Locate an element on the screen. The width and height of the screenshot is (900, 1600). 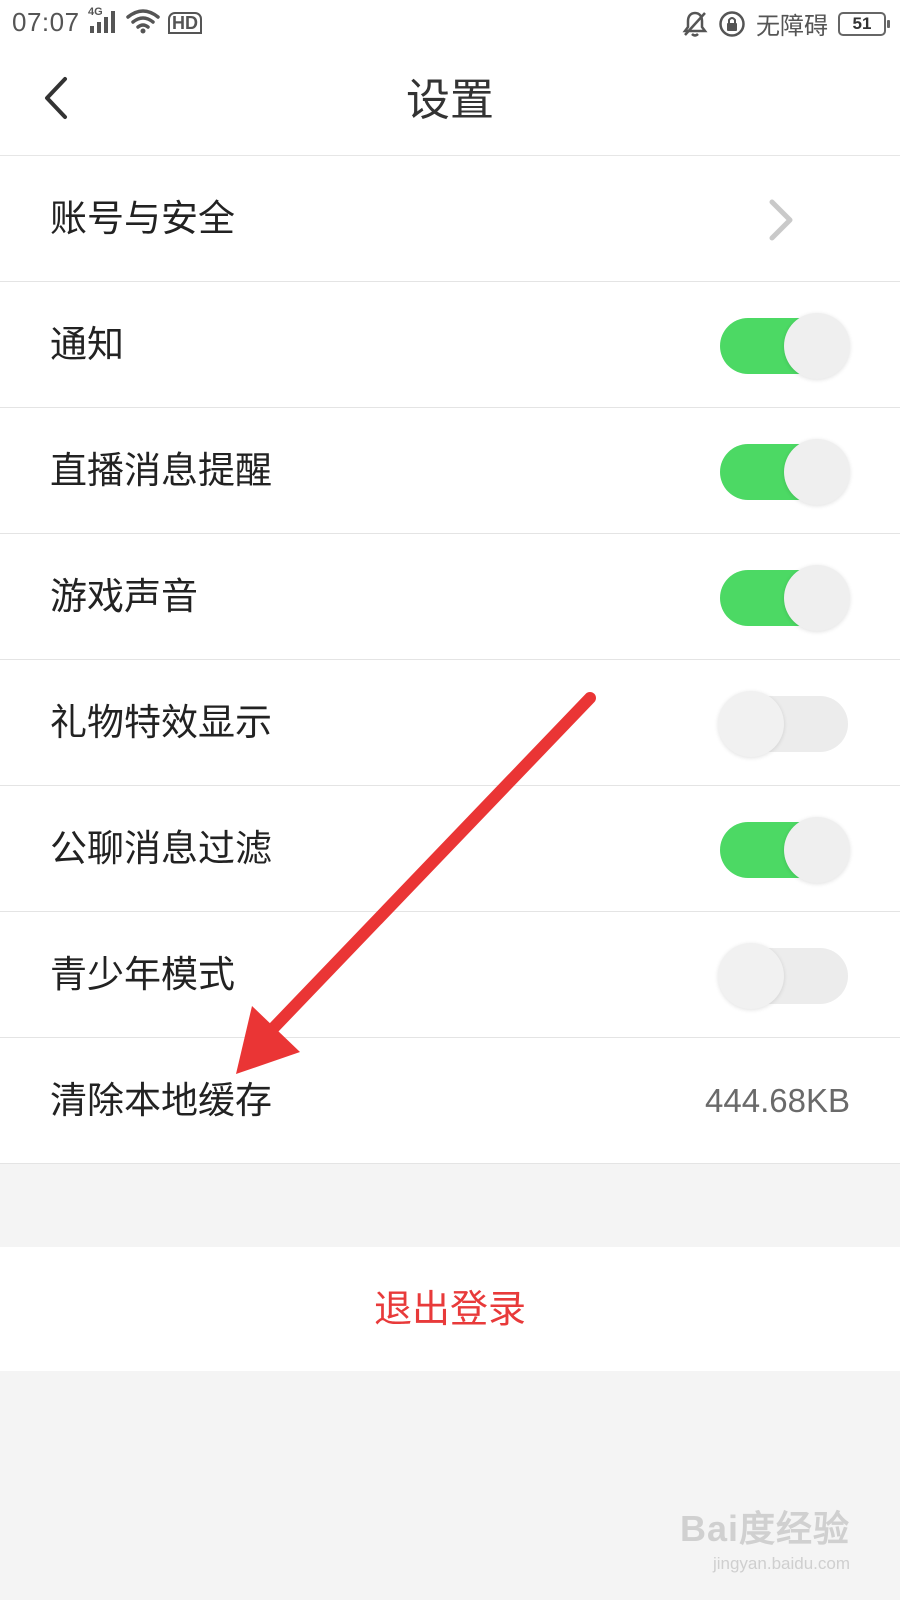
logout-button: 退出登录 is located at coordinates (450, 1309).